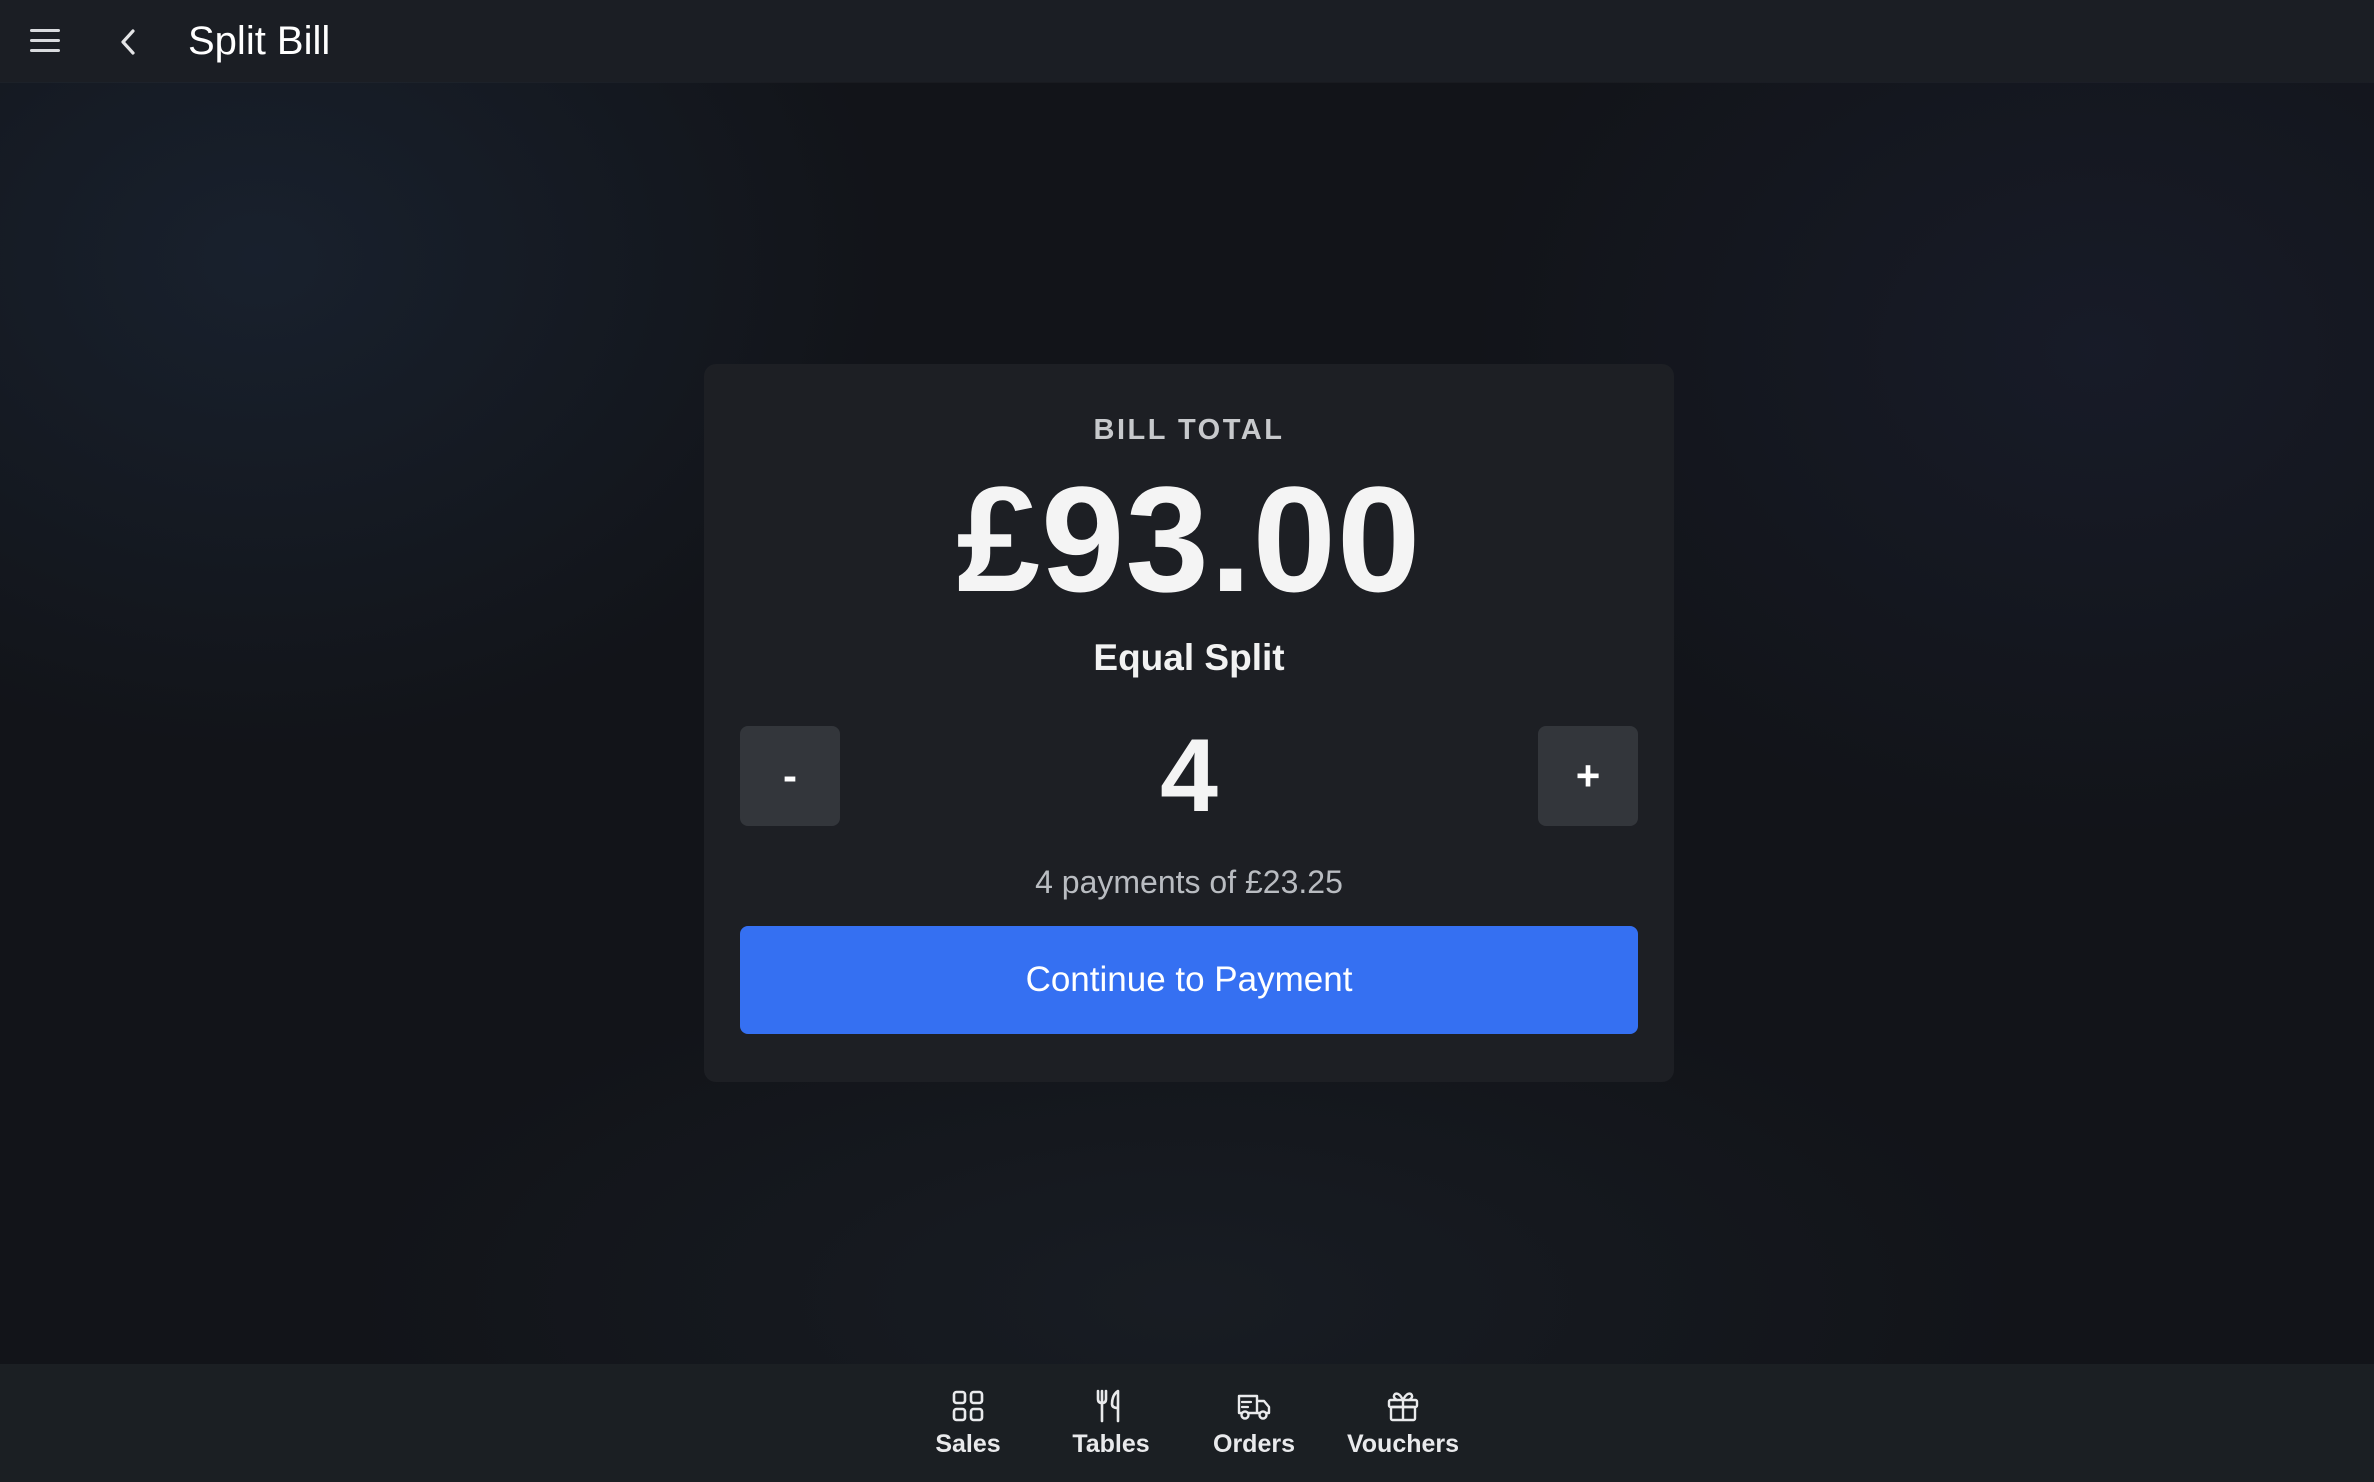 The height and width of the screenshot is (1482, 2374). What do you see at coordinates (1189, 657) in the screenshot?
I see `split-mode-label: Equal Split` at bounding box center [1189, 657].